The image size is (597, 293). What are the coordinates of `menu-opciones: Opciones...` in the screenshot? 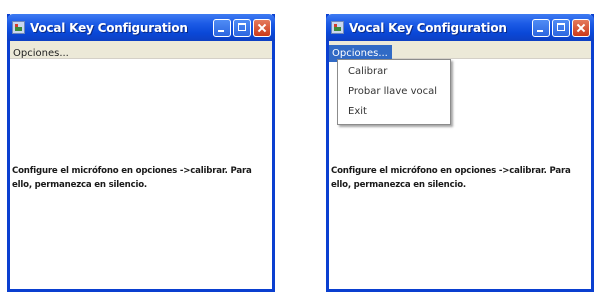 It's located at (41, 53).